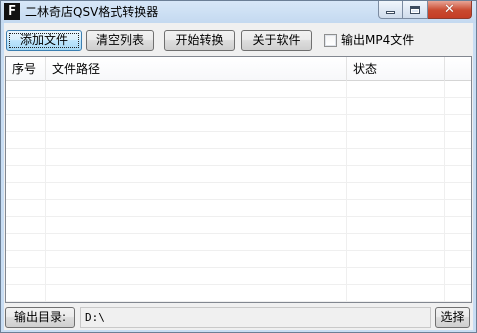 The height and width of the screenshot is (333, 477). I want to click on output-mp4-checkbox, so click(330, 40).